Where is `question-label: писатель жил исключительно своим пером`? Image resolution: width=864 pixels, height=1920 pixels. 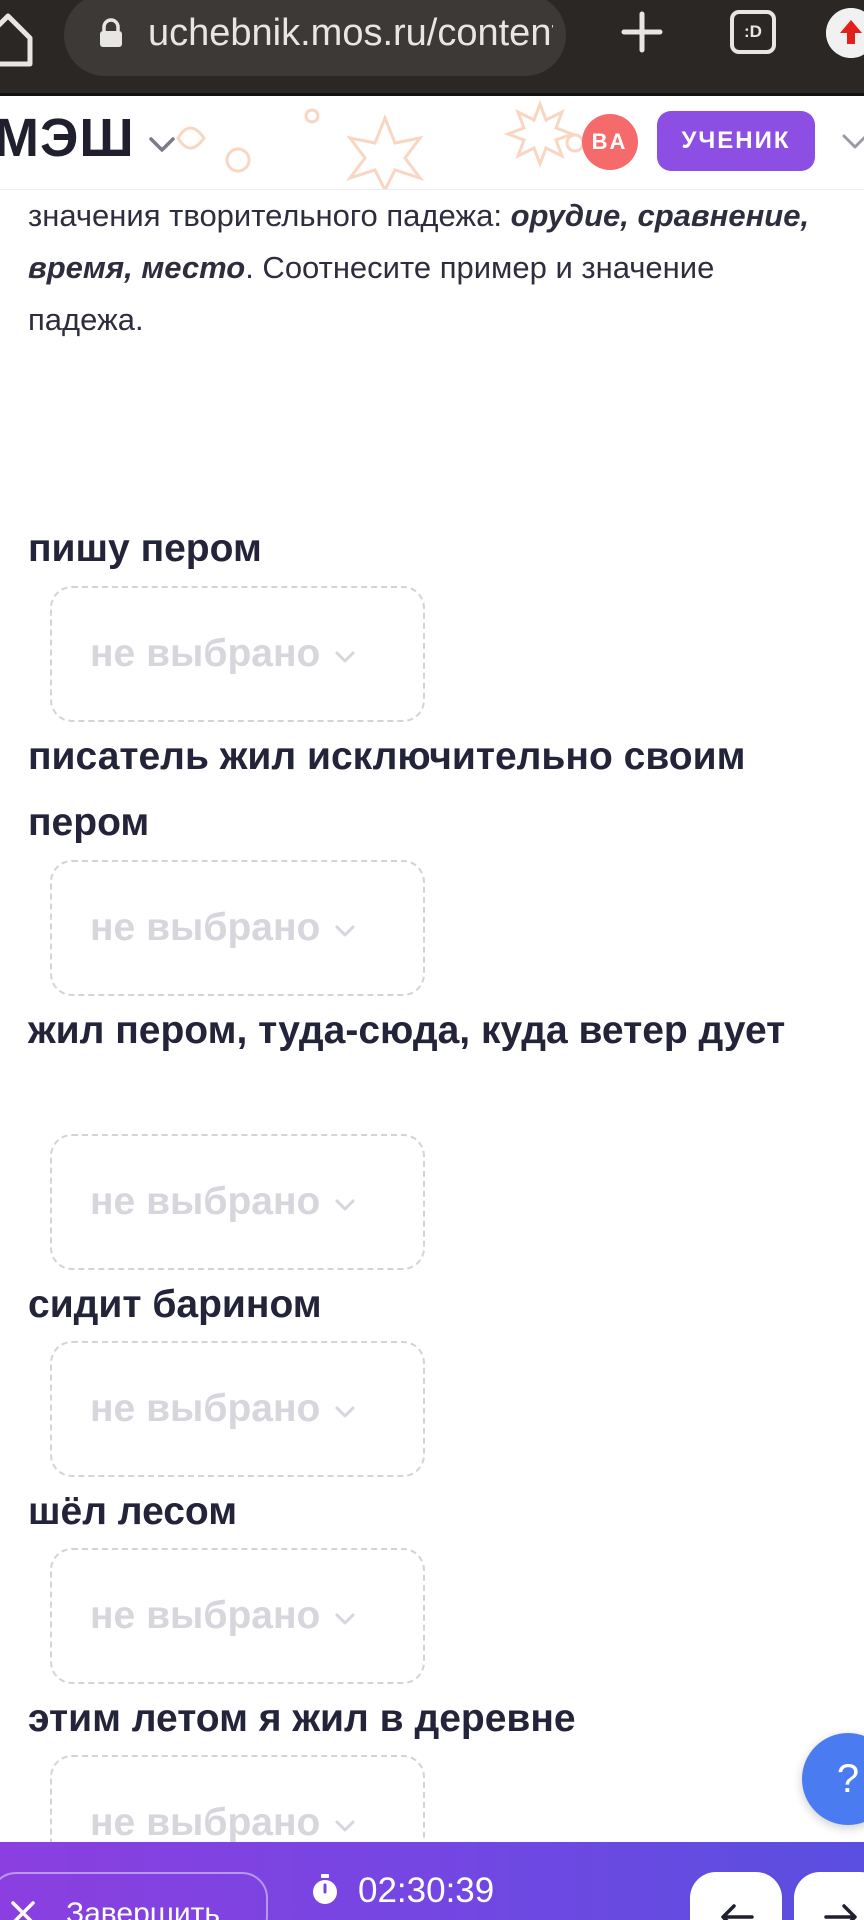
question-label: писатель жил исключительно своим пером is located at coordinates (387, 789).